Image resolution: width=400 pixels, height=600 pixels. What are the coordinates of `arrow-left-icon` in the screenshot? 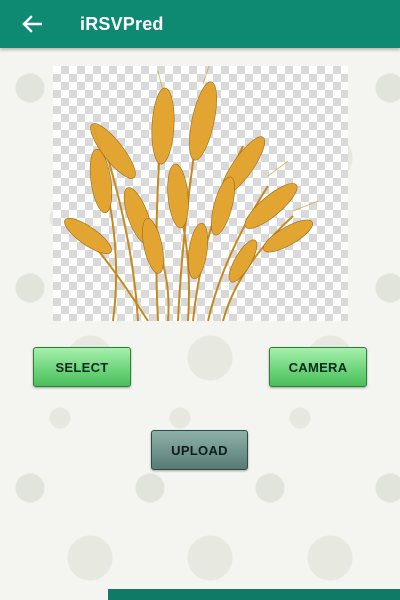 It's located at (32, 24).